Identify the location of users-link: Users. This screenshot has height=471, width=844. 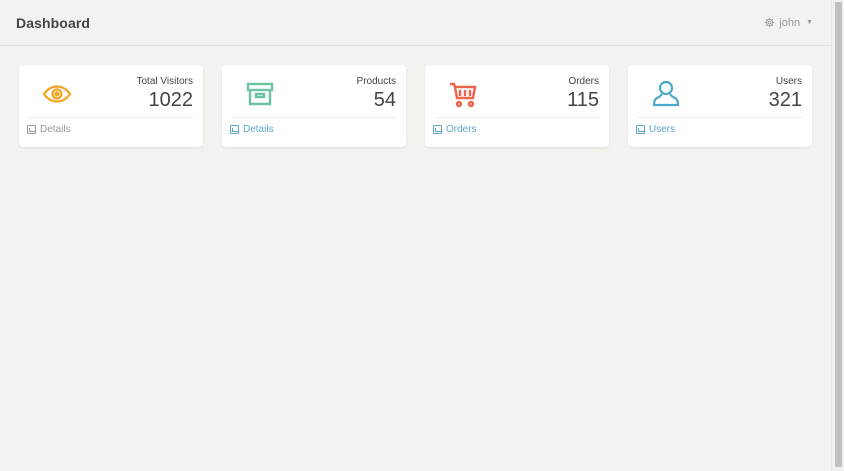
(655, 129).